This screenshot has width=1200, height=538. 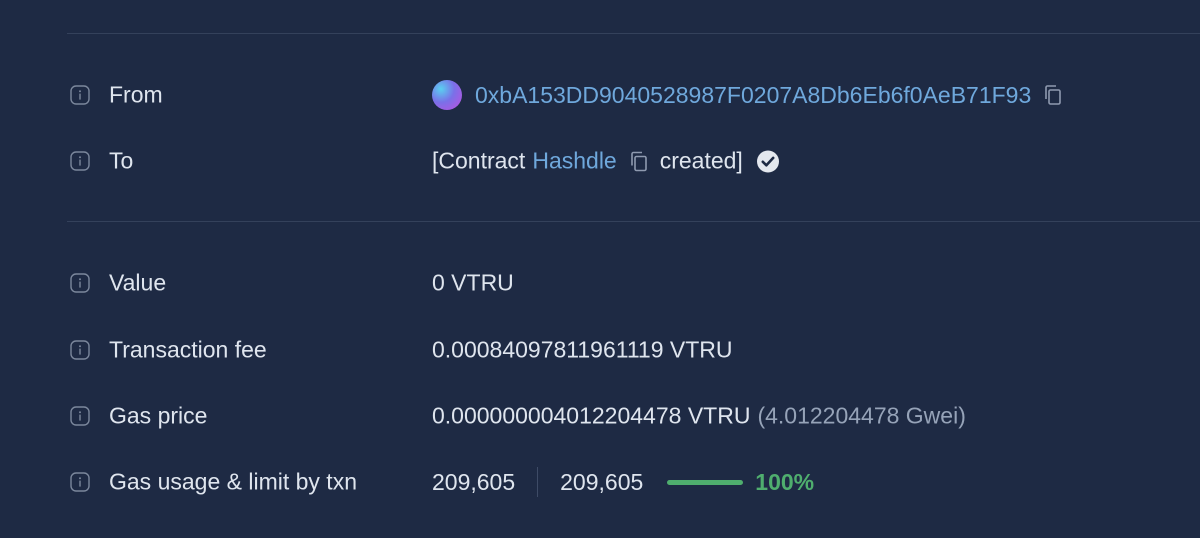 What do you see at coordinates (121, 160) in the screenshot?
I see `to-label: To` at bounding box center [121, 160].